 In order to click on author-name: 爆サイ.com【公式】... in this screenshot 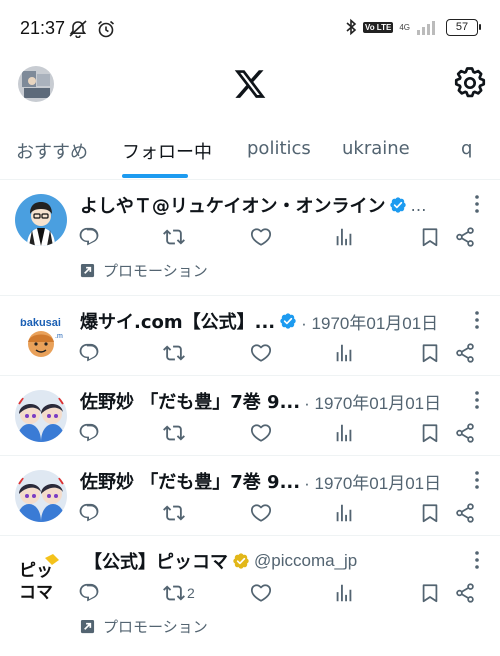, I will do `click(177, 321)`.